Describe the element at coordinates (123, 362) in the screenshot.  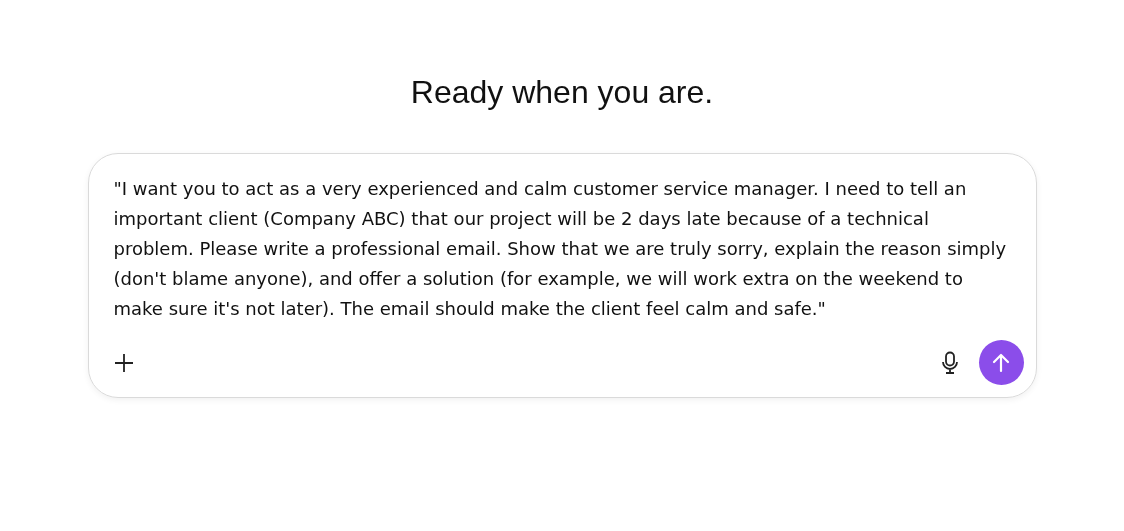
I see `add-icon` at that location.